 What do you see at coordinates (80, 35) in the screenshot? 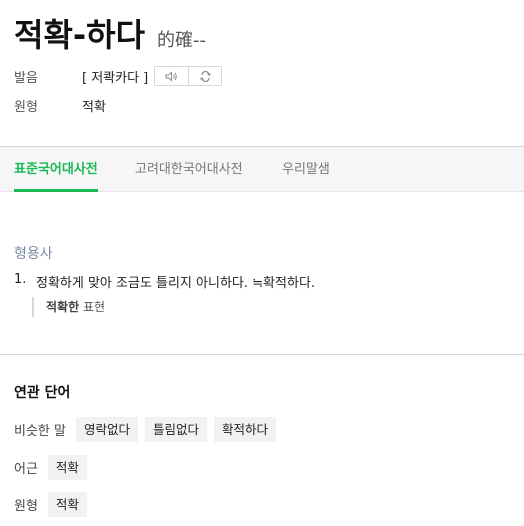
I see `entry-word: 적확-하다` at bounding box center [80, 35].